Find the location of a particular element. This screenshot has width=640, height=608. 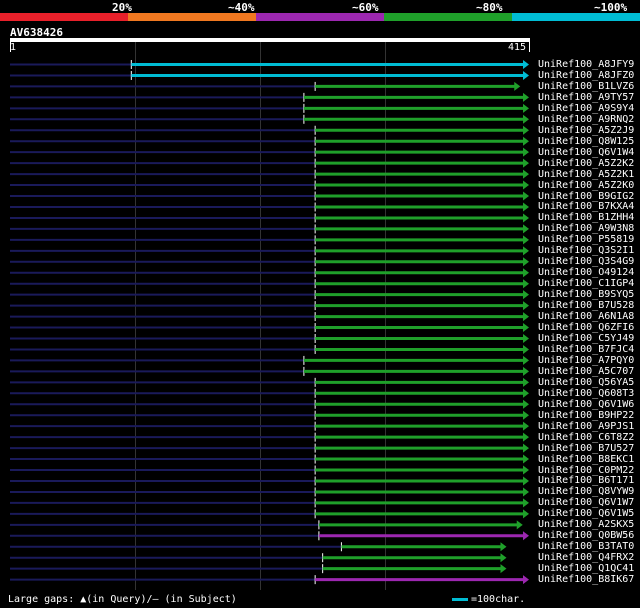

hit-label: UniRef100_Q608T3 is located at coordinates (586, 393).